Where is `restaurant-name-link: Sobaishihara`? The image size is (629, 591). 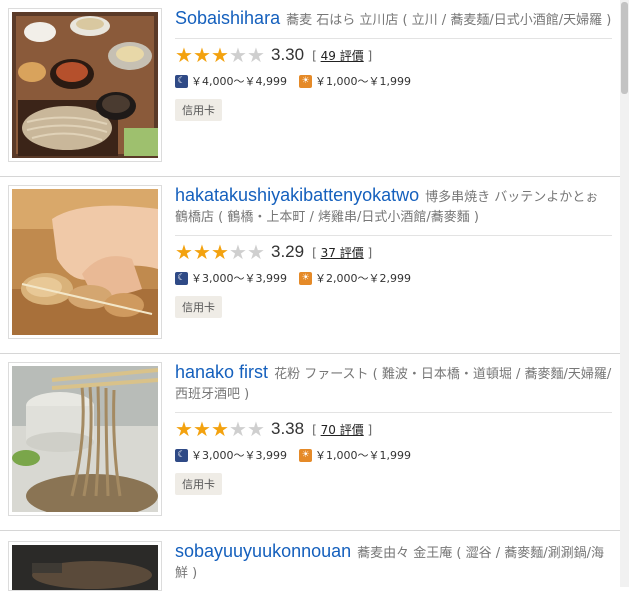 restaurant-name-link: Sobaishihara is located at coordinates (227, 18).